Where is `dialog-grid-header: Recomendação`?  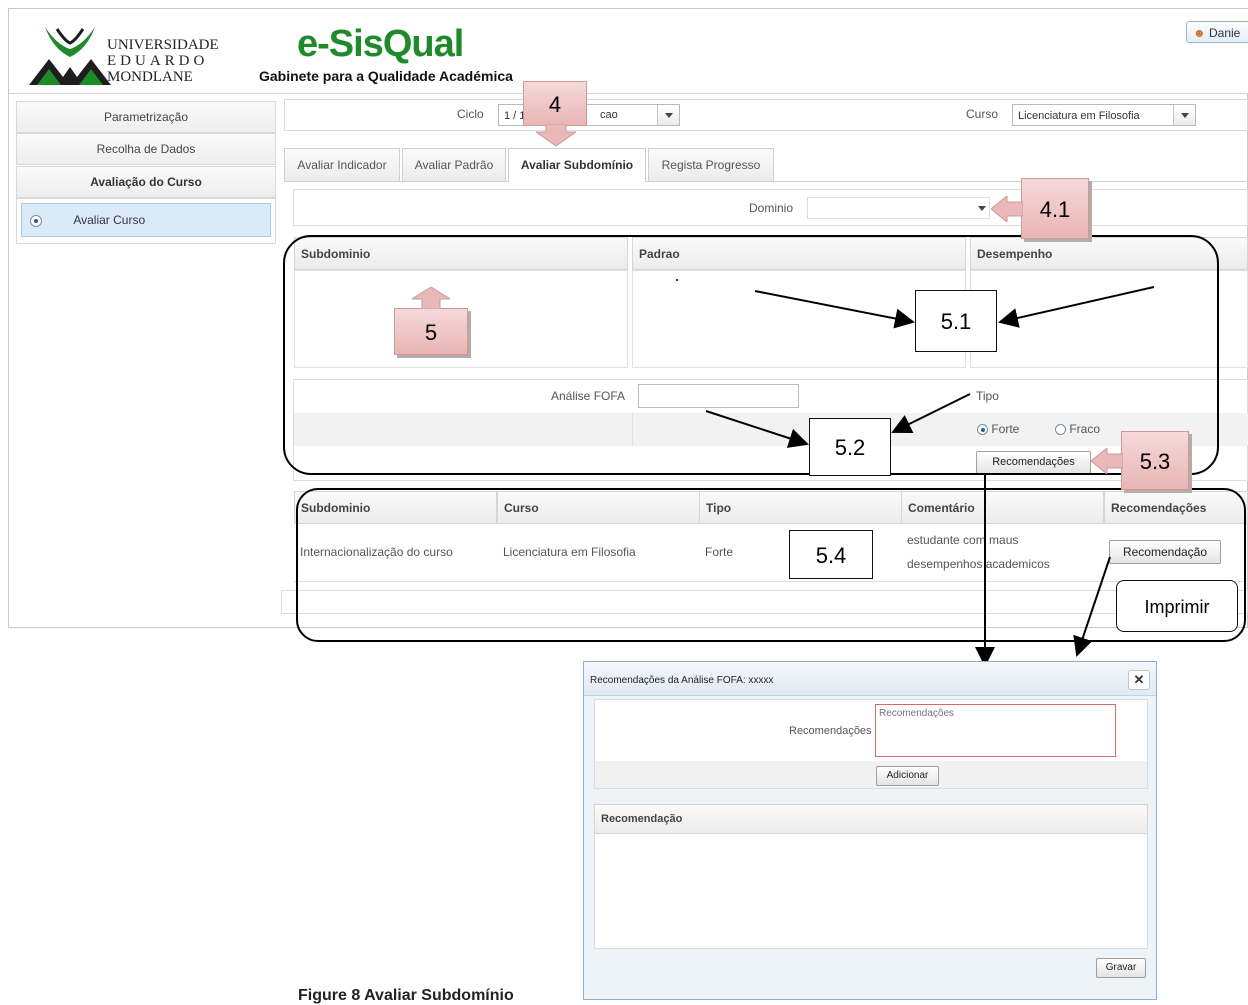
dialog-grid-header: Recomendação is located at coordinates (871, 819).